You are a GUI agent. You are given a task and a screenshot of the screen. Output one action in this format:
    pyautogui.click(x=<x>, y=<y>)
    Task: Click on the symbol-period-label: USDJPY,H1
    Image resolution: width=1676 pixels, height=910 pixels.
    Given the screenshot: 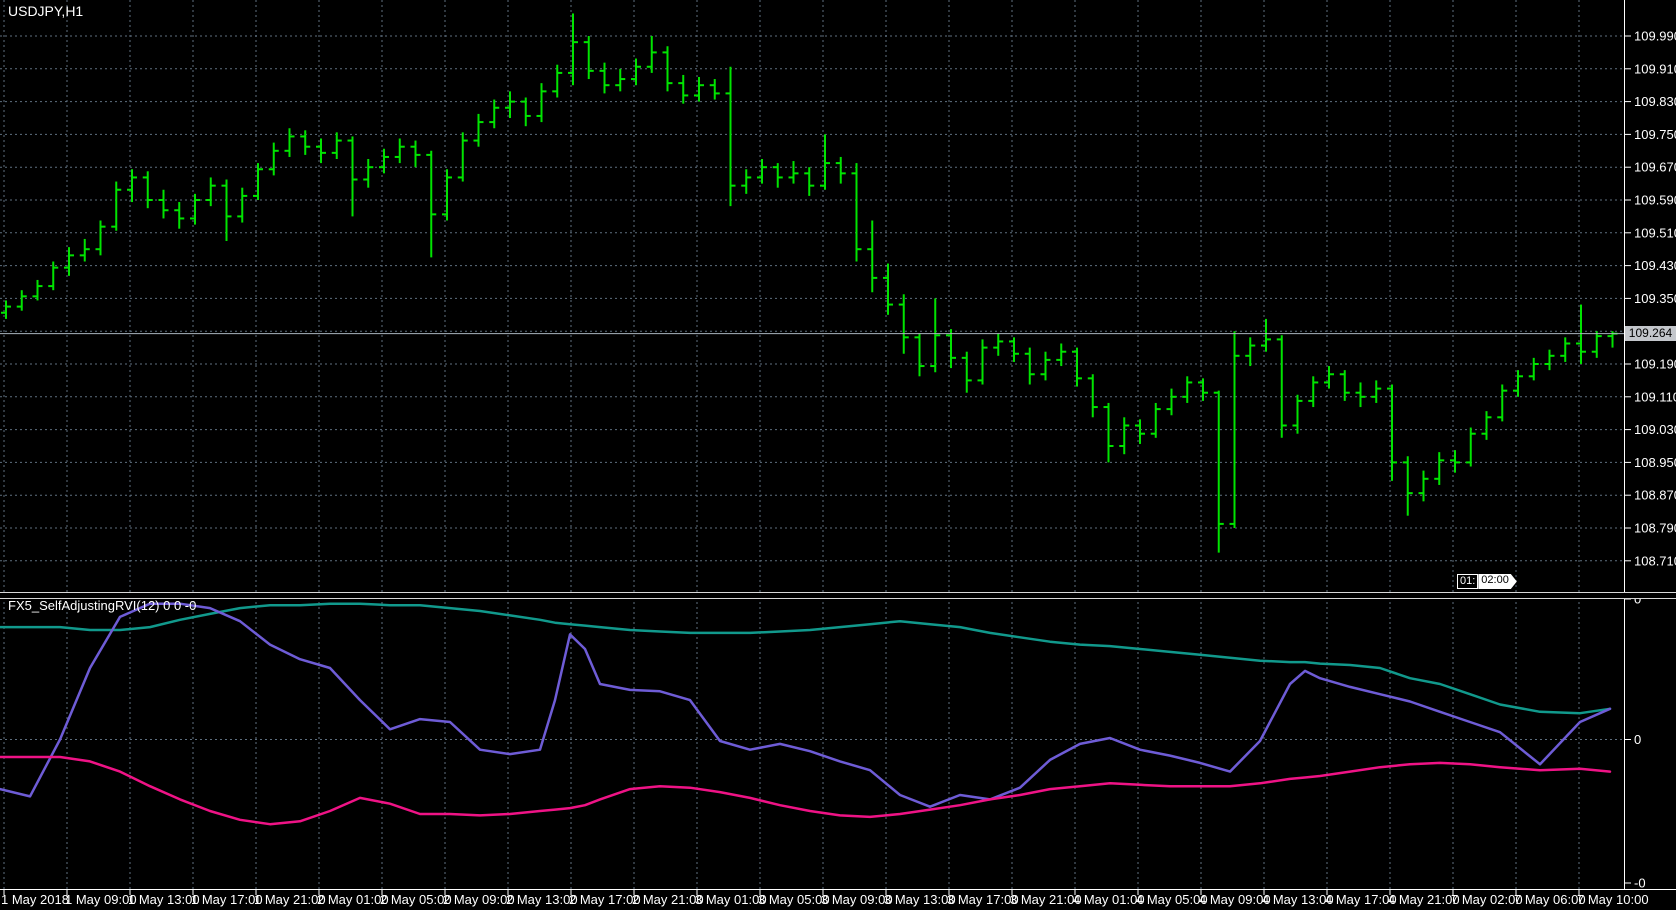 What is the action you would take?
    pyautogui.click(x=46, y=11)
    